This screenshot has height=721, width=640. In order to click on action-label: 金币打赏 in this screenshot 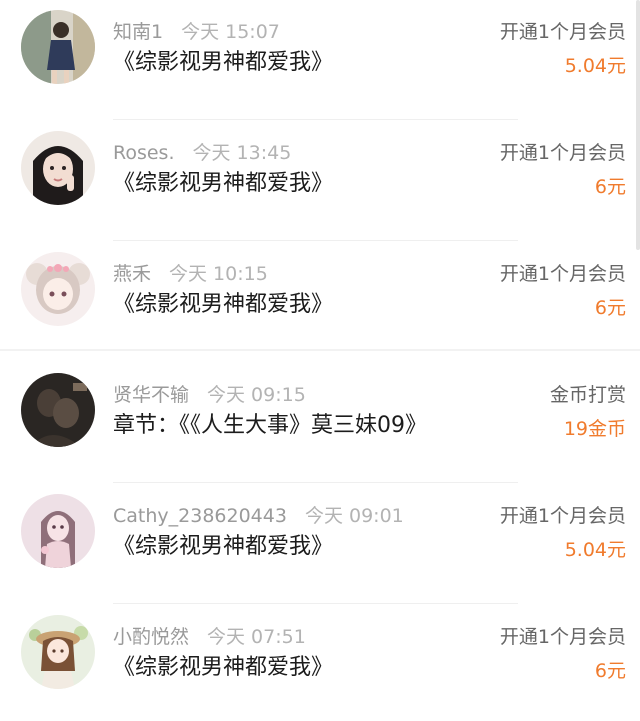, I will do `click(587, 395)`.